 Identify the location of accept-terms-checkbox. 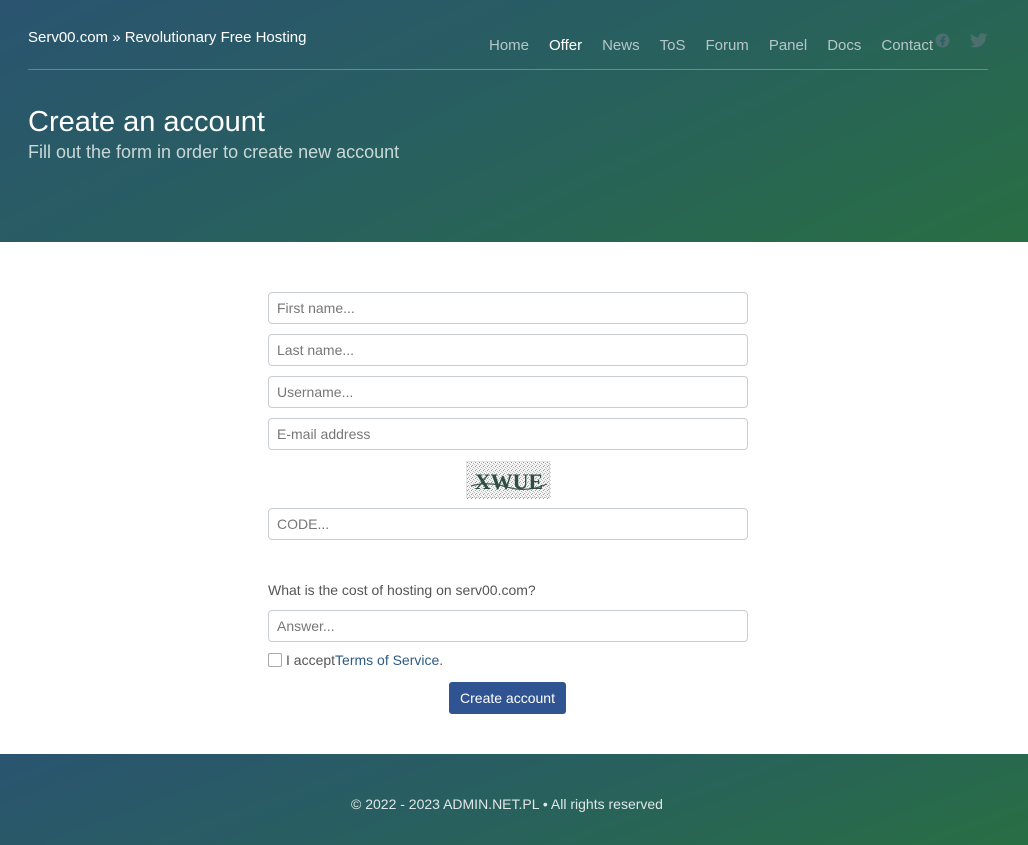
(275, 660).